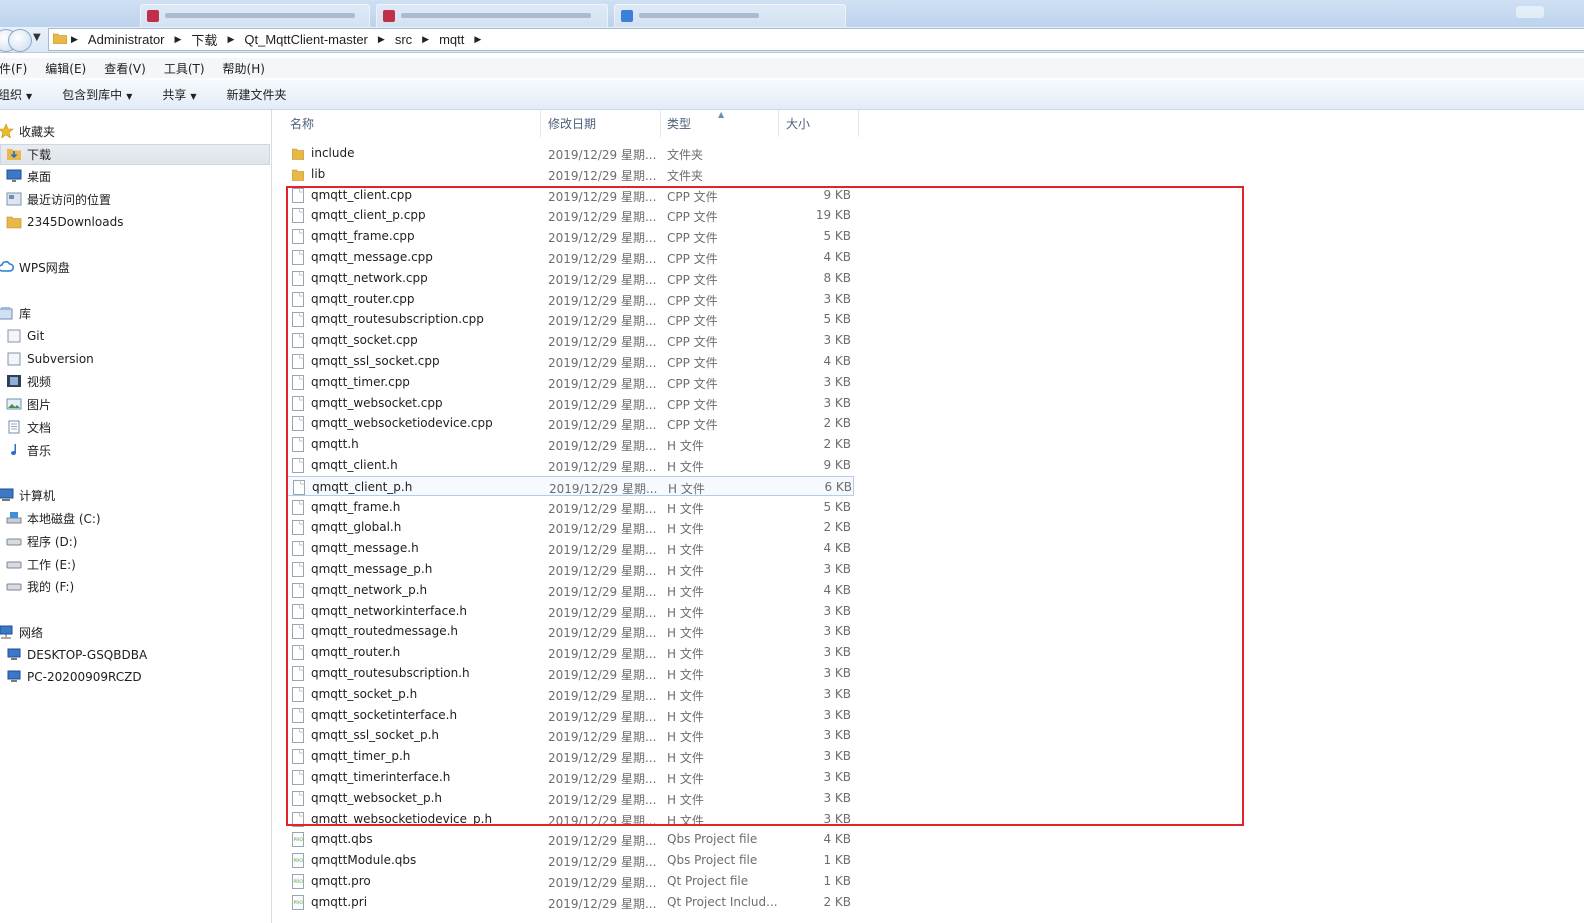 This screenshot has width=1584, height=923. I want to click on share-button: 共享 ▼, so click(179, 94).